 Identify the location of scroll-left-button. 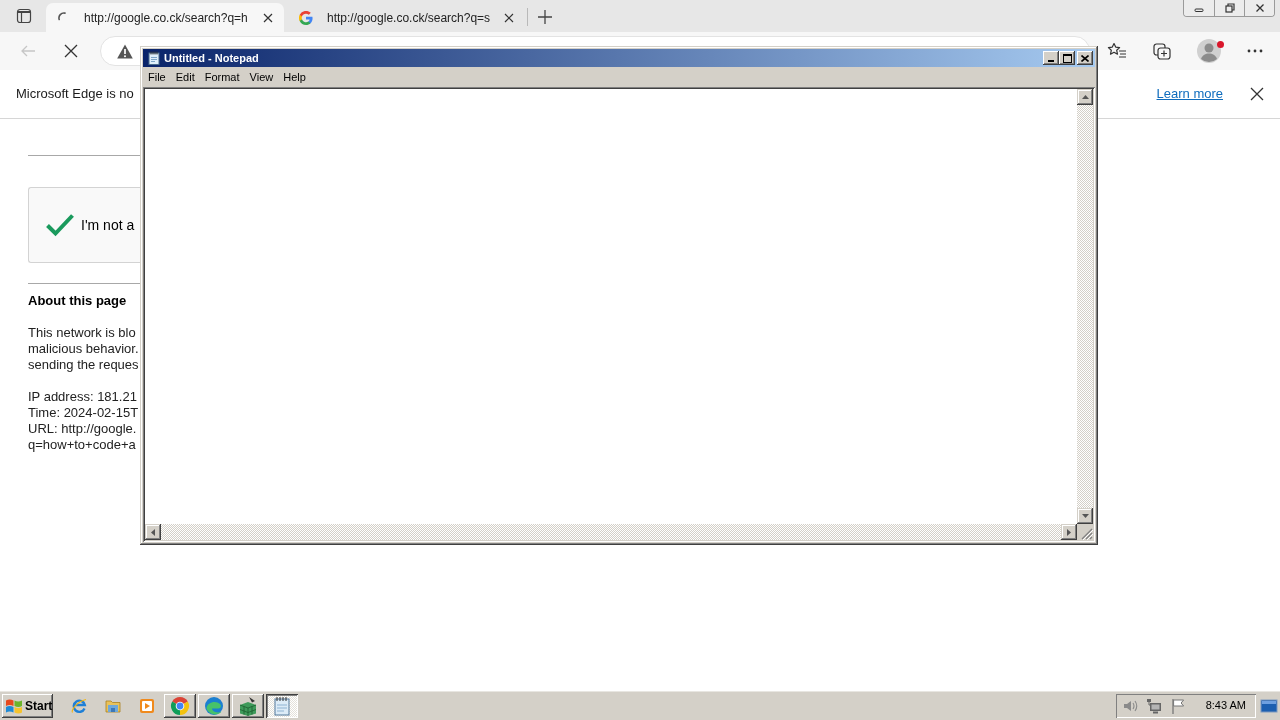
(153, 532).